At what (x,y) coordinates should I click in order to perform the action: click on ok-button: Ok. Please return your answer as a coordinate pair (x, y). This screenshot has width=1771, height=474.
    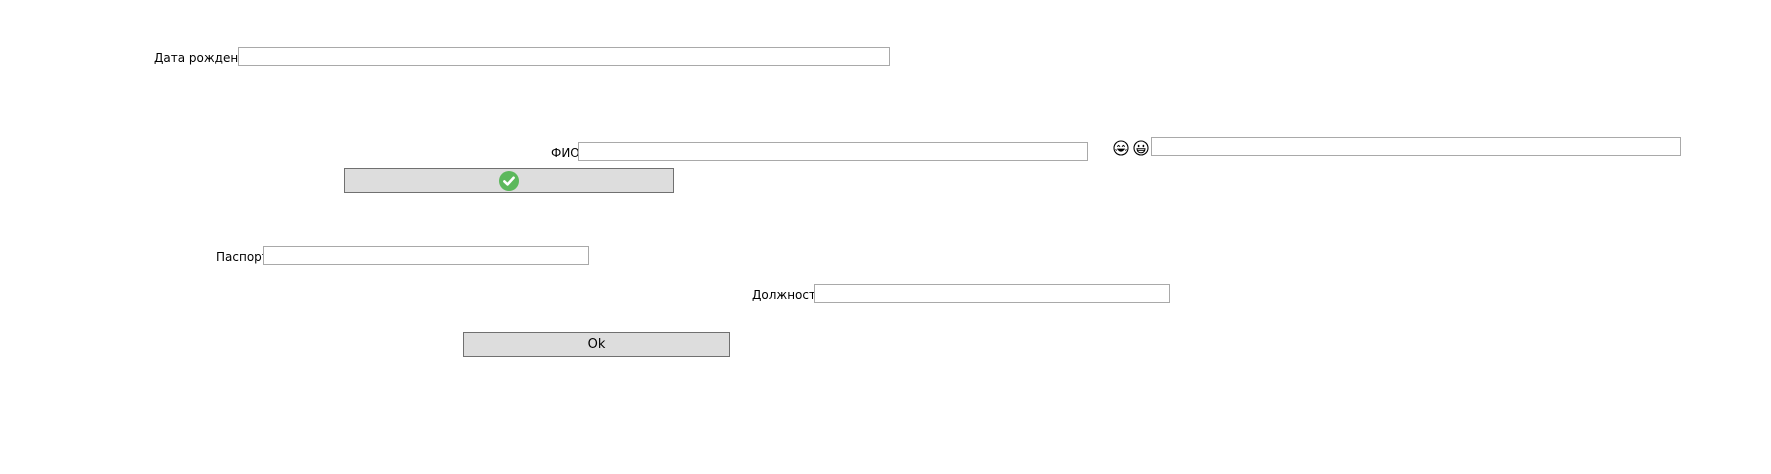
    Looking at the image, I should click on (596, 344).